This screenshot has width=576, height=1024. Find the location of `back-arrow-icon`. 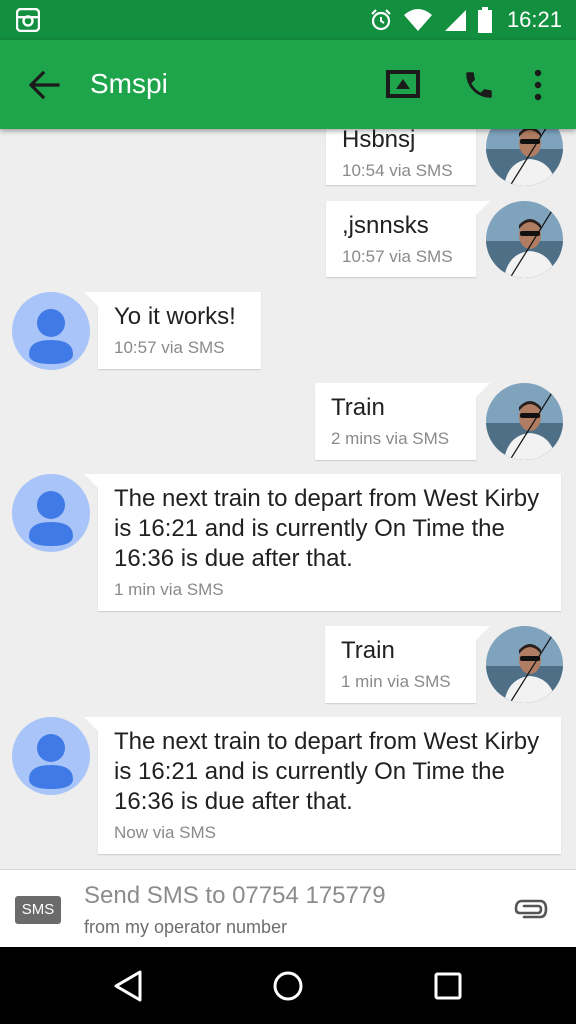

back-arrow-icon is located at coordinates (44, 85).